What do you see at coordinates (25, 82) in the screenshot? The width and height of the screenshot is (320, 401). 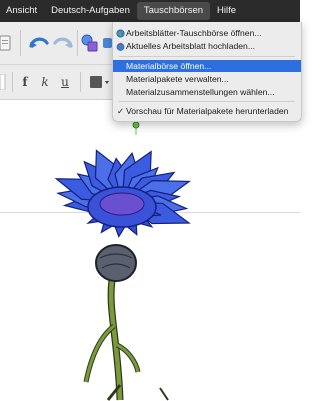 I see `bold-button: f` at bounding box center [25, 82].